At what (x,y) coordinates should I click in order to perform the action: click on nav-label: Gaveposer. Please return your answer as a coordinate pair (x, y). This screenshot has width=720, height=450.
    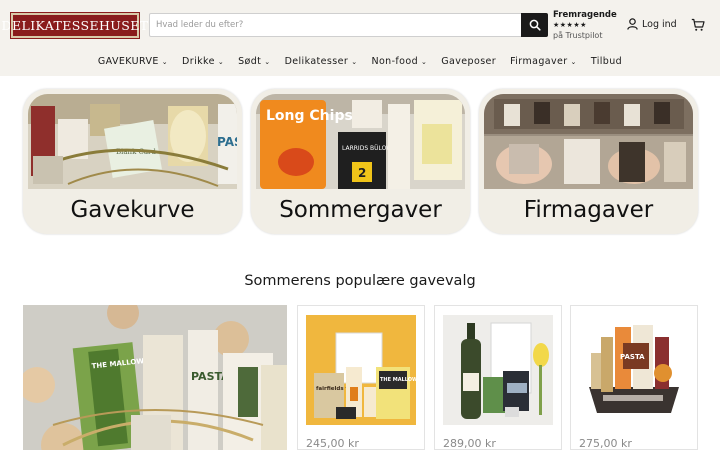
    Looking at the image, I should click on (469, 61).